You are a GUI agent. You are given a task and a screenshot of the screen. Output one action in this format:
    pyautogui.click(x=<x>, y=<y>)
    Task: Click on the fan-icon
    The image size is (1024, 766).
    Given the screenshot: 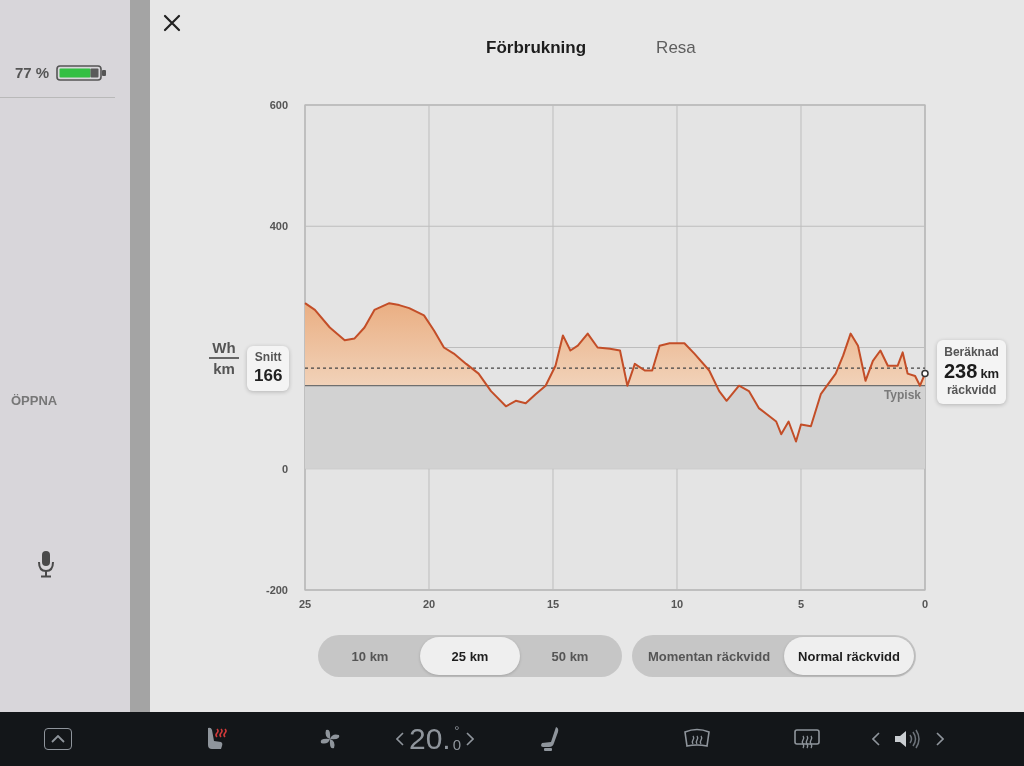 What is the action you would take?
    pyautogui.click(x=330, y=739)
    